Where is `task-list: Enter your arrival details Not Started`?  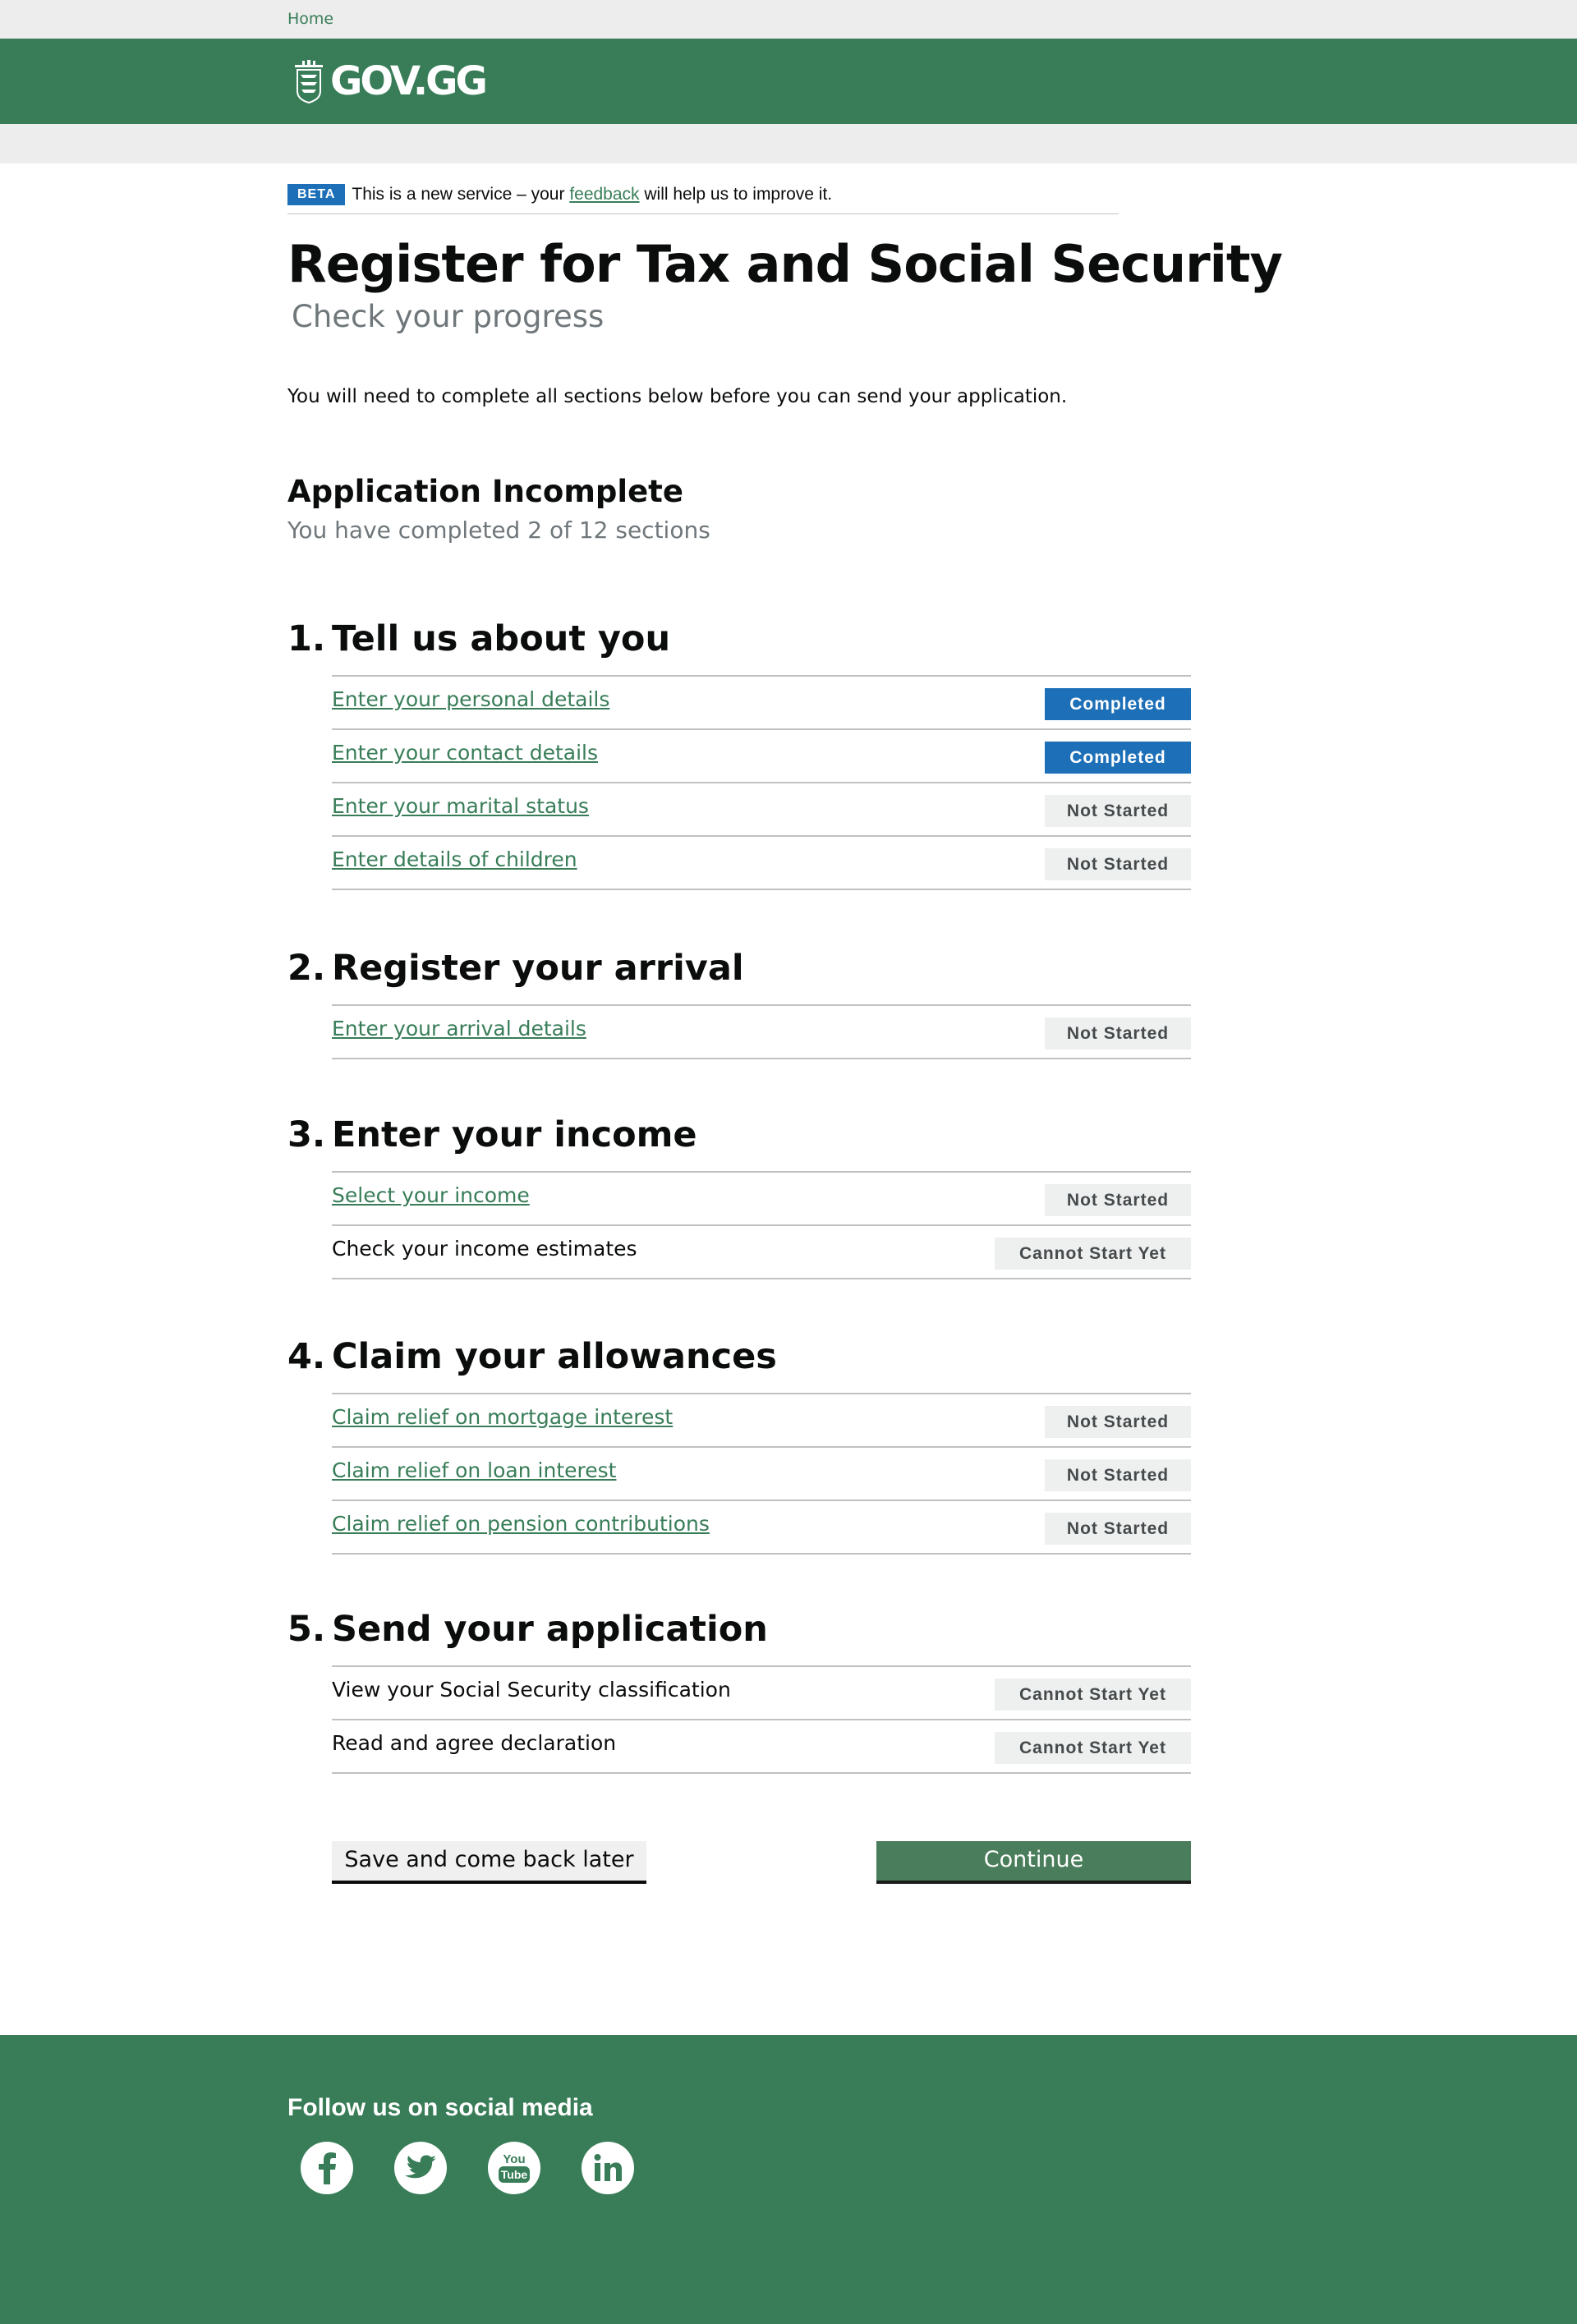 task-list: Enter your arrival details Not Started is located at coordinates (761, 1031).